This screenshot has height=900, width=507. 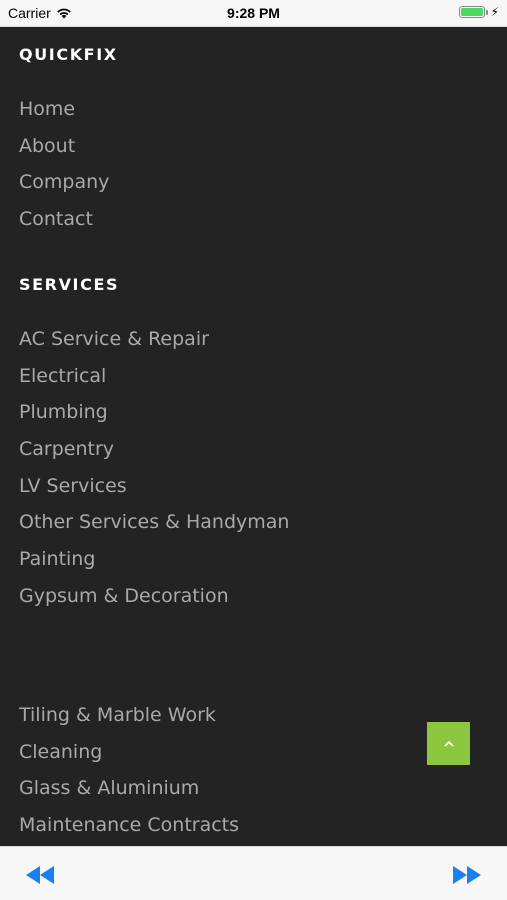 What do you see at coordinates (154, 486) in the screenshot?
I see `link-lv-services: LV Services` at bounding box center [154, 486].